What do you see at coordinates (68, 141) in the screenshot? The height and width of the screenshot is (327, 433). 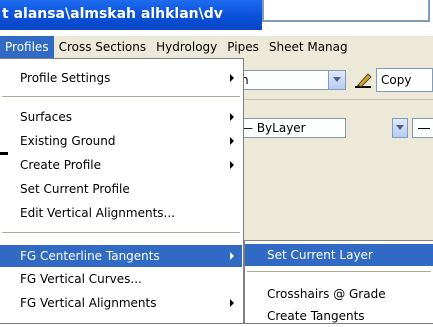 I see `menu-item-label: Existing Ground` at bounding box center [68, 141].